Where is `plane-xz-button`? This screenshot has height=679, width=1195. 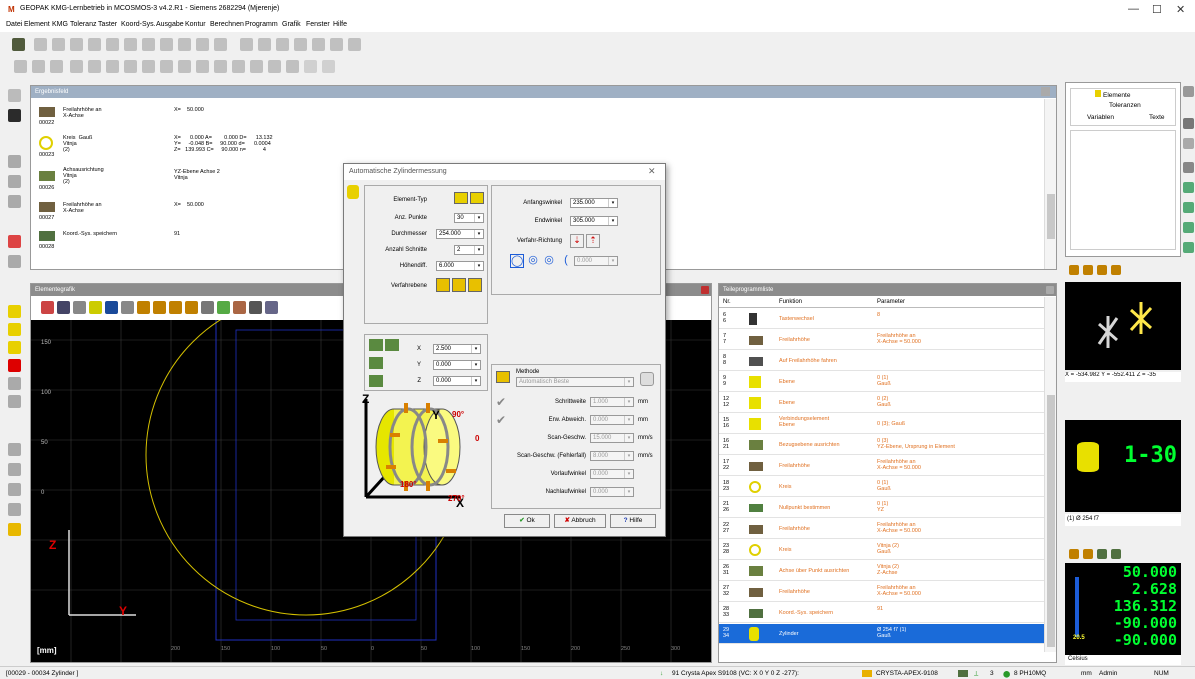 plane-xz-button is located at coordinates (459, 285).